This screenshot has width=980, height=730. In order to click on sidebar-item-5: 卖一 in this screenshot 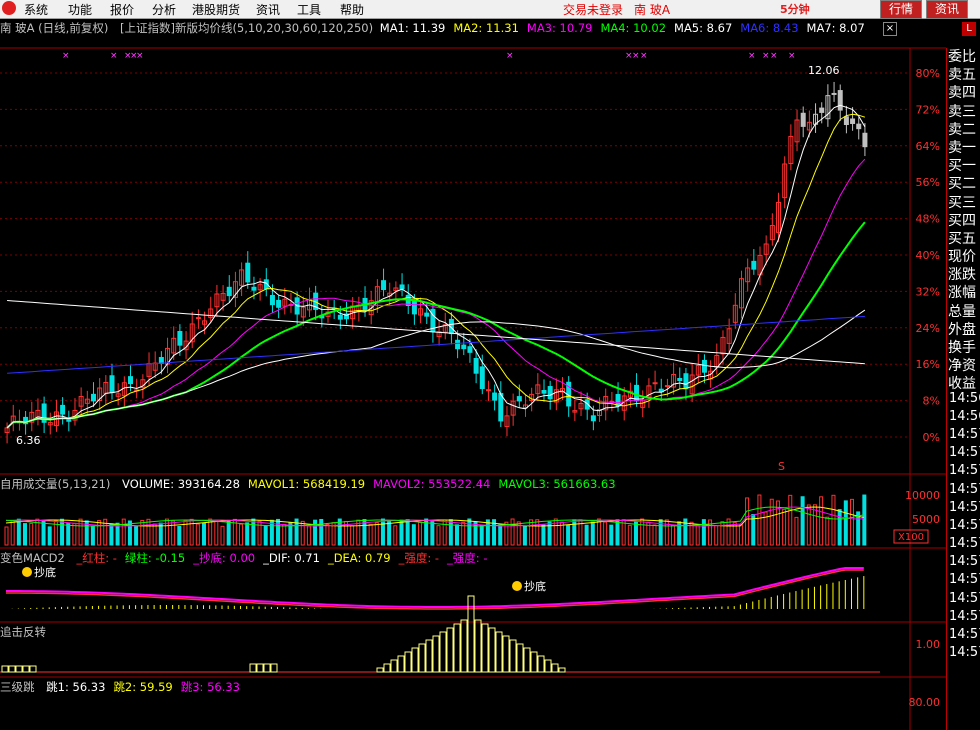, I will do `click(963, 148)`.